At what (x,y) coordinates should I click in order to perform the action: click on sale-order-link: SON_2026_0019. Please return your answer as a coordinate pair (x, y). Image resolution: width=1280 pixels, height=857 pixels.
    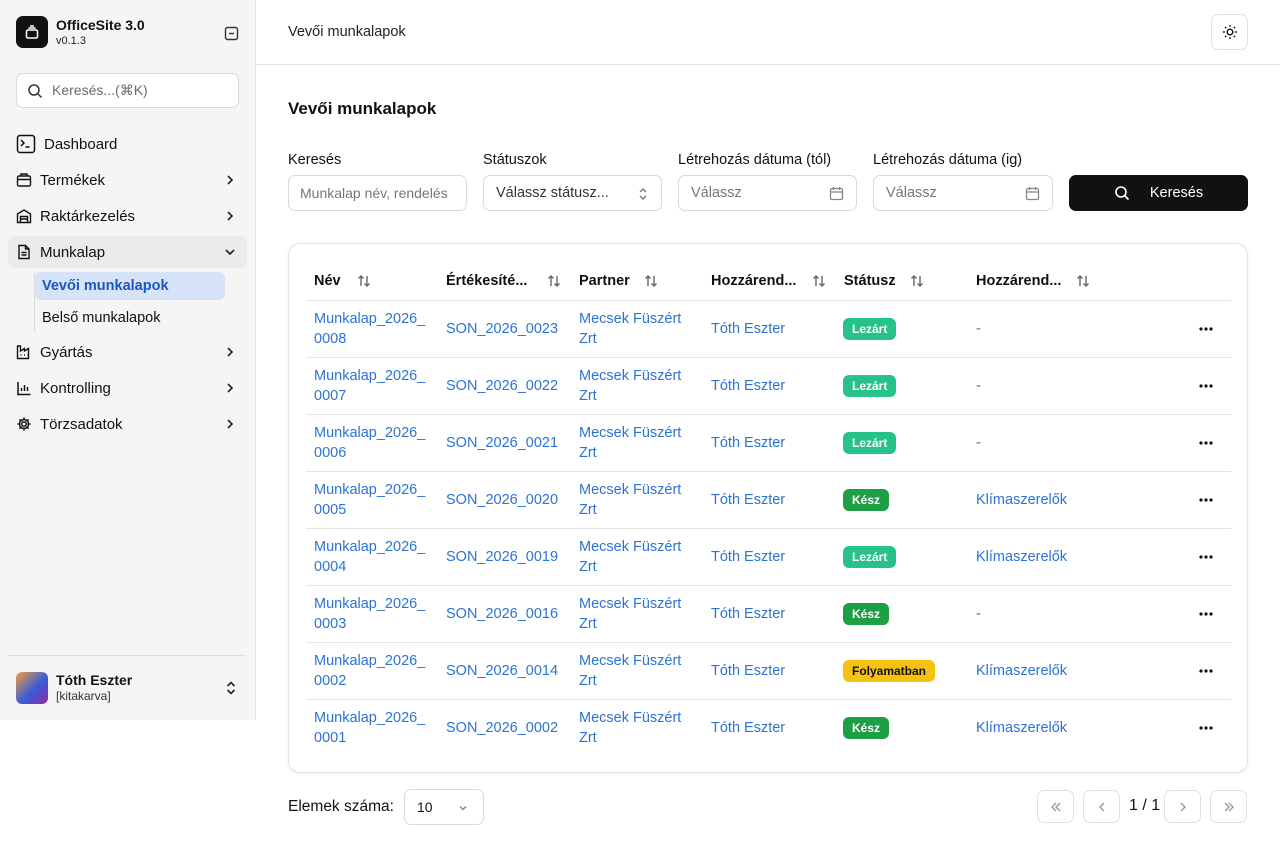
    Looking at the image, I should click on (502, 557).